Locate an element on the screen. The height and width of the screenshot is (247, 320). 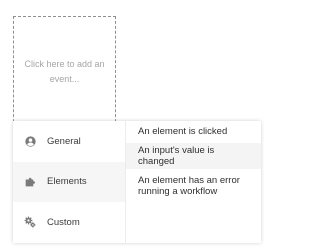
category-elements: Elements is located at coordinates (69, 182).